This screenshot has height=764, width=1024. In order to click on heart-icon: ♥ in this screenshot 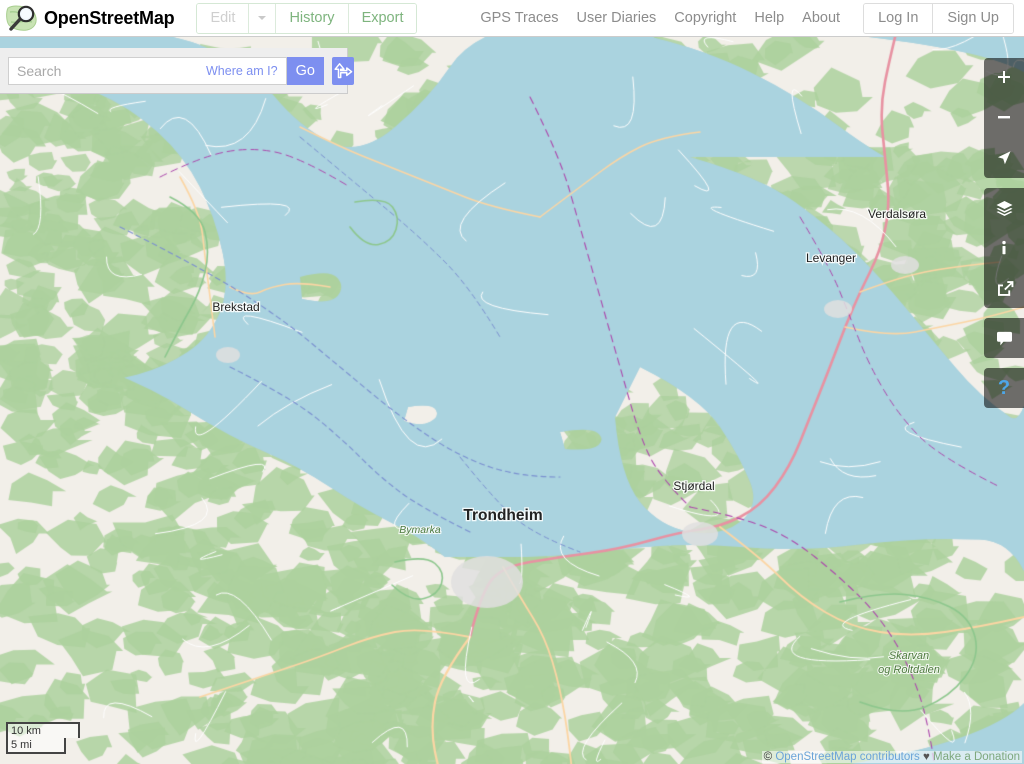, I will do `click(926, 757)`.